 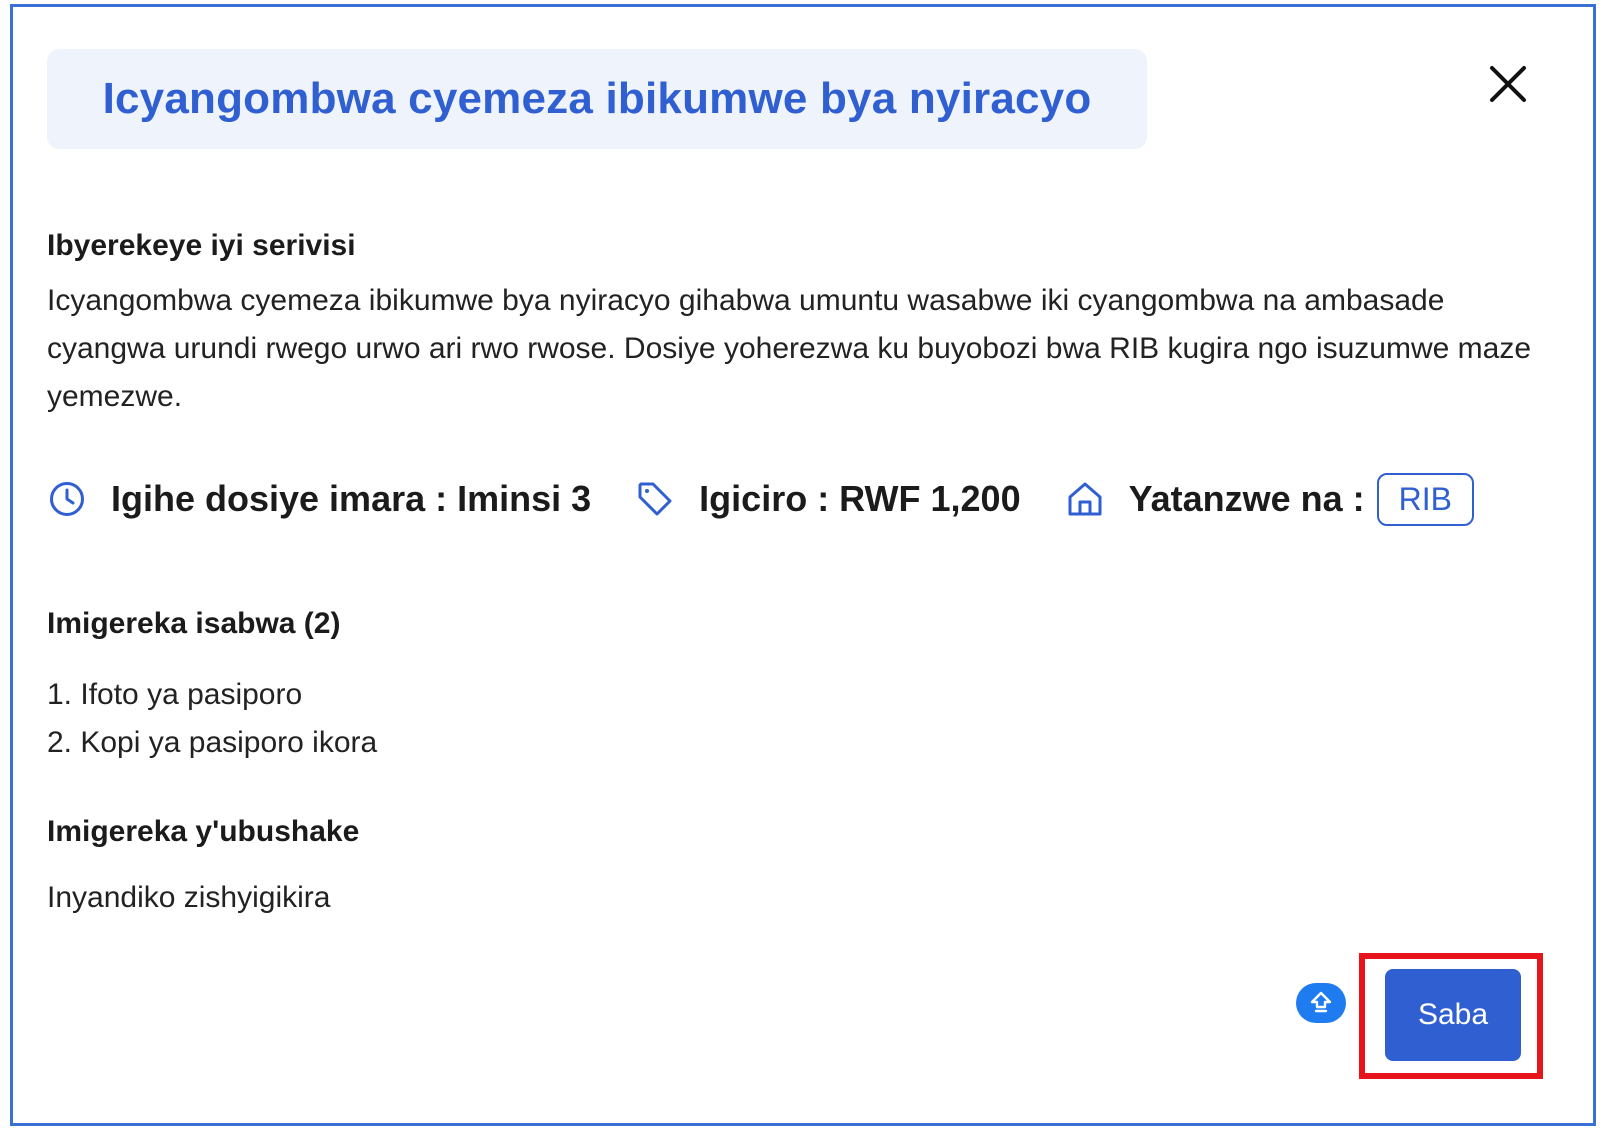 I want to click on close-button, so click(x=1508, y=84).